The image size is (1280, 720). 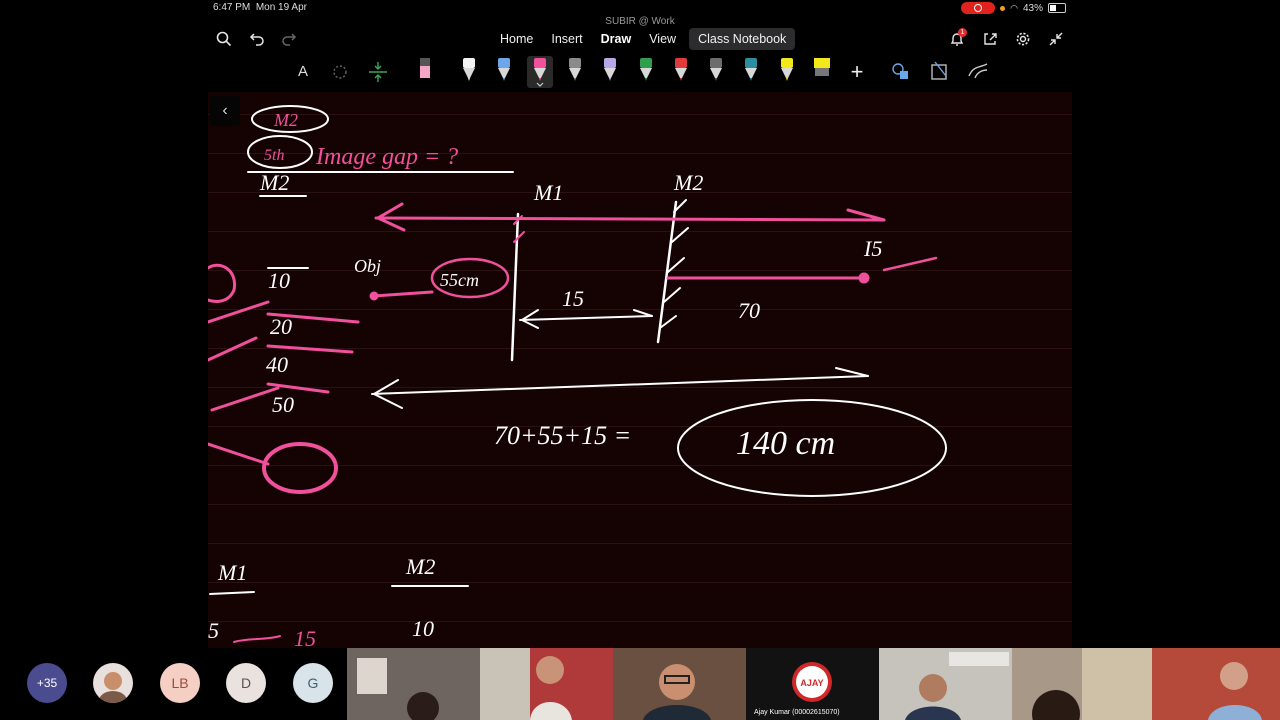 What do you see at coordinates (857, 72) in the screenshot?
I see `add-pen-icon: +` at bounding box center [857, 72].